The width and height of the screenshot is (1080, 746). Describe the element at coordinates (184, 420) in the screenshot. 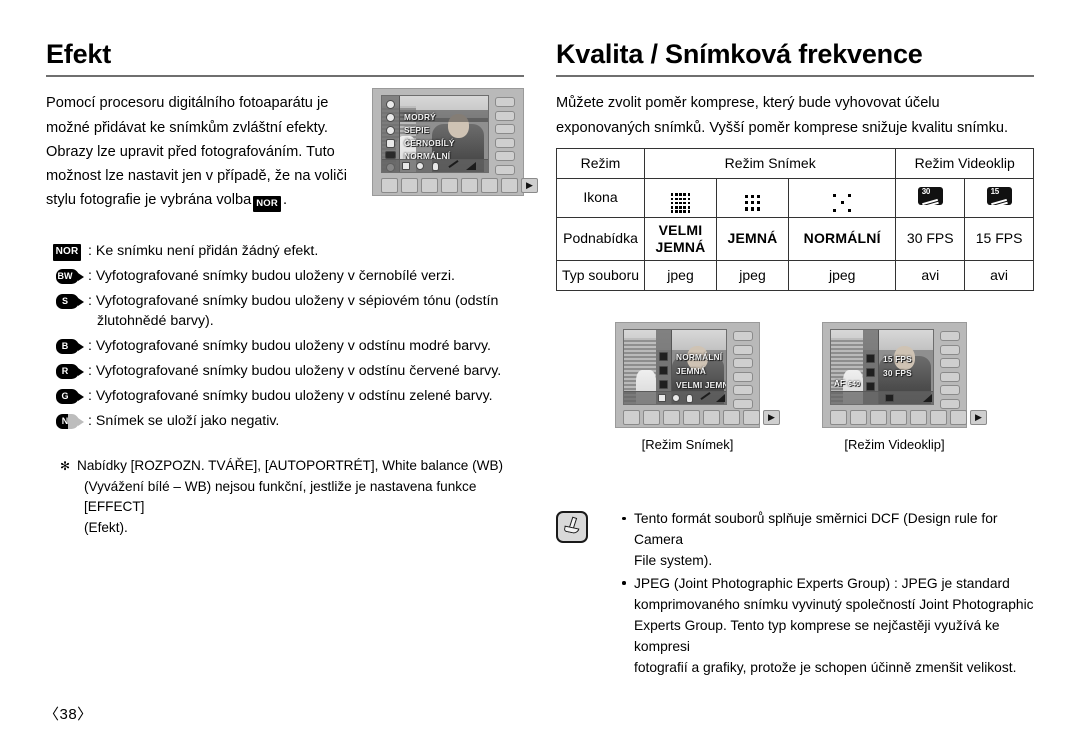

I see `legend-text-main: : Snímek se uloží jako negativ.` at that location.